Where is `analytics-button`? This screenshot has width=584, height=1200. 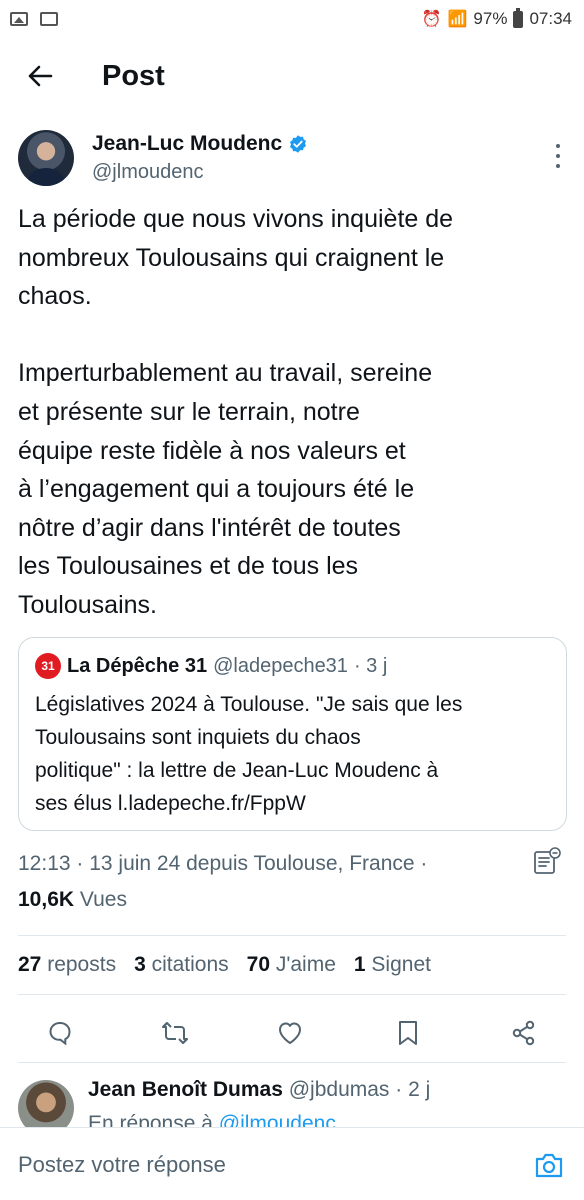 analytics-button is located at coordinates (547, 861).